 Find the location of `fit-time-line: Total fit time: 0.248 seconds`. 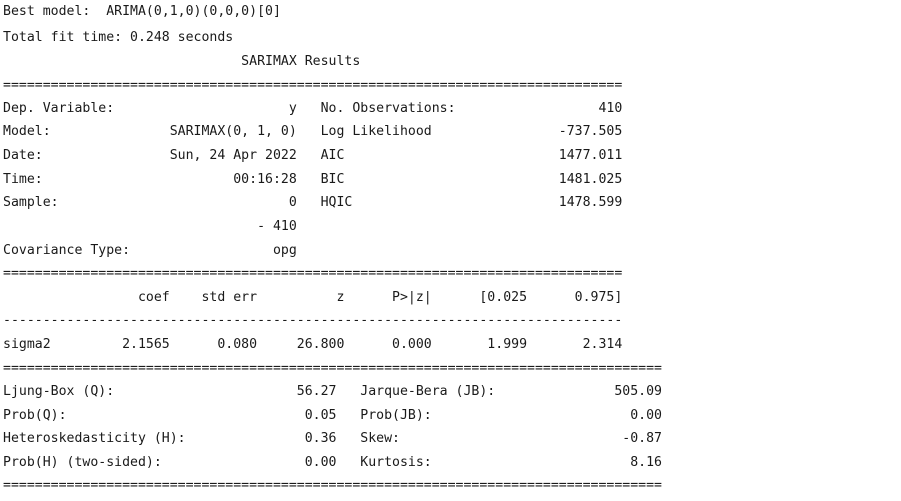

fit-time-line: Total fit time: 0.248 seconds is located at coordinates (118, 37).